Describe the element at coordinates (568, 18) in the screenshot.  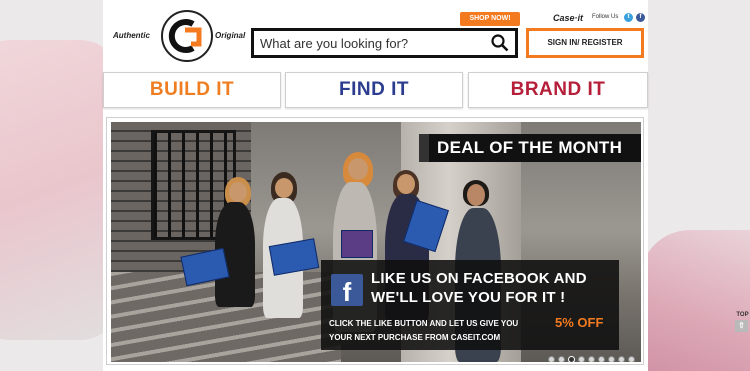
I see `caseit-wordmark: Case·it` at that location.